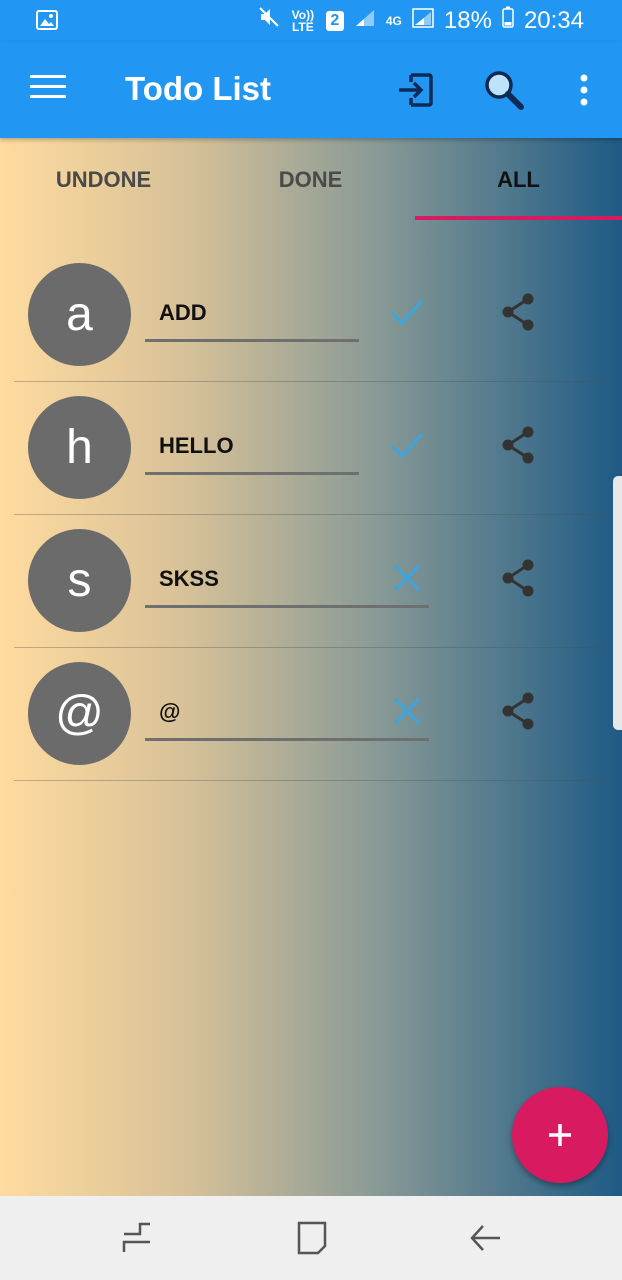  Describe the element at coordinates (138, 1238) in the screenshot. I see `recent-apps-icon` at that location.